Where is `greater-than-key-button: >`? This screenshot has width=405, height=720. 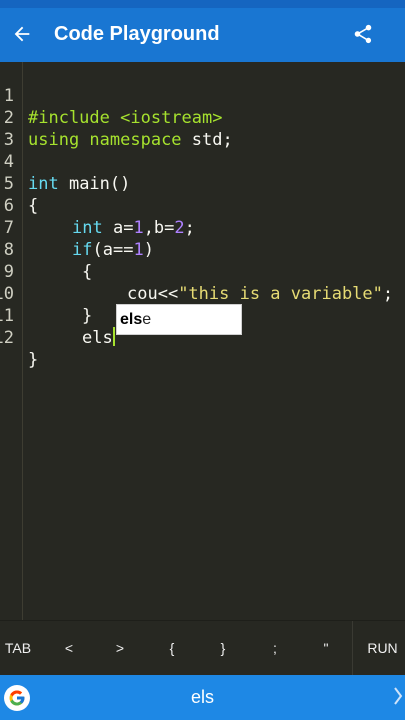 greater-than-key-button: > is located at coordinates (120, 648).